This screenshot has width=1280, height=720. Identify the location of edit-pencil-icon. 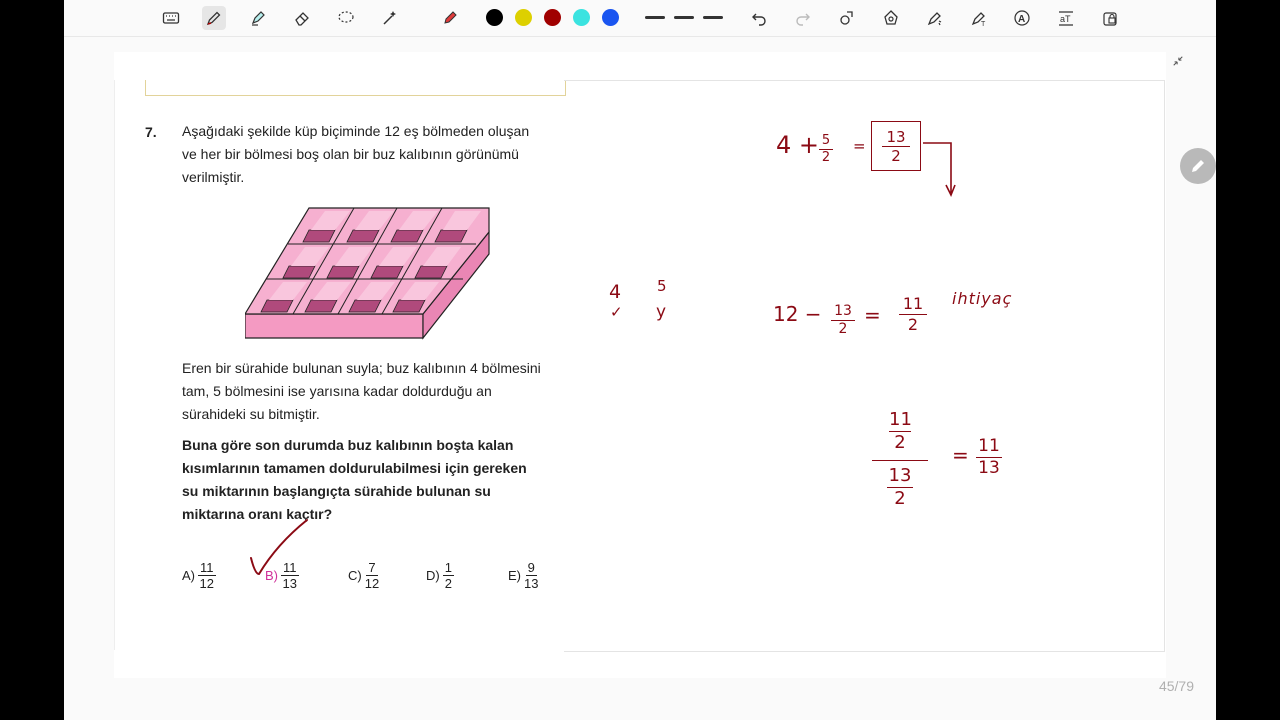
(1198, 166).